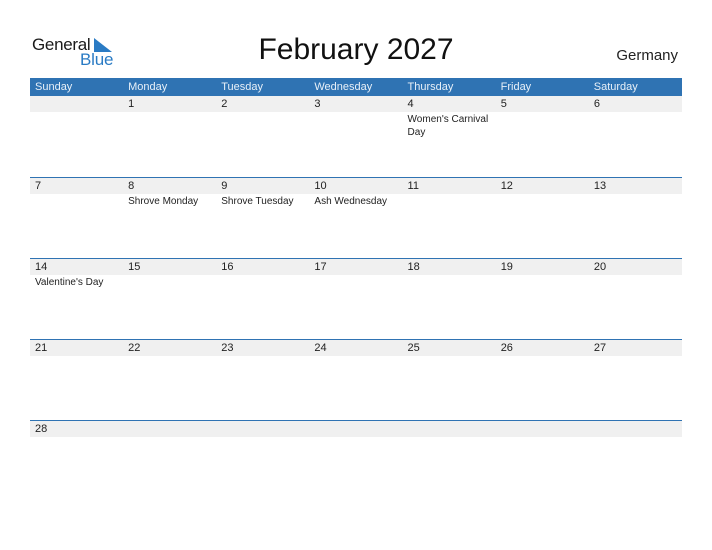 The image size is (712, 550). Describe the element at coordinates (54, 87) in the screenshot. I see `weekday-header: Sunday` at that location.